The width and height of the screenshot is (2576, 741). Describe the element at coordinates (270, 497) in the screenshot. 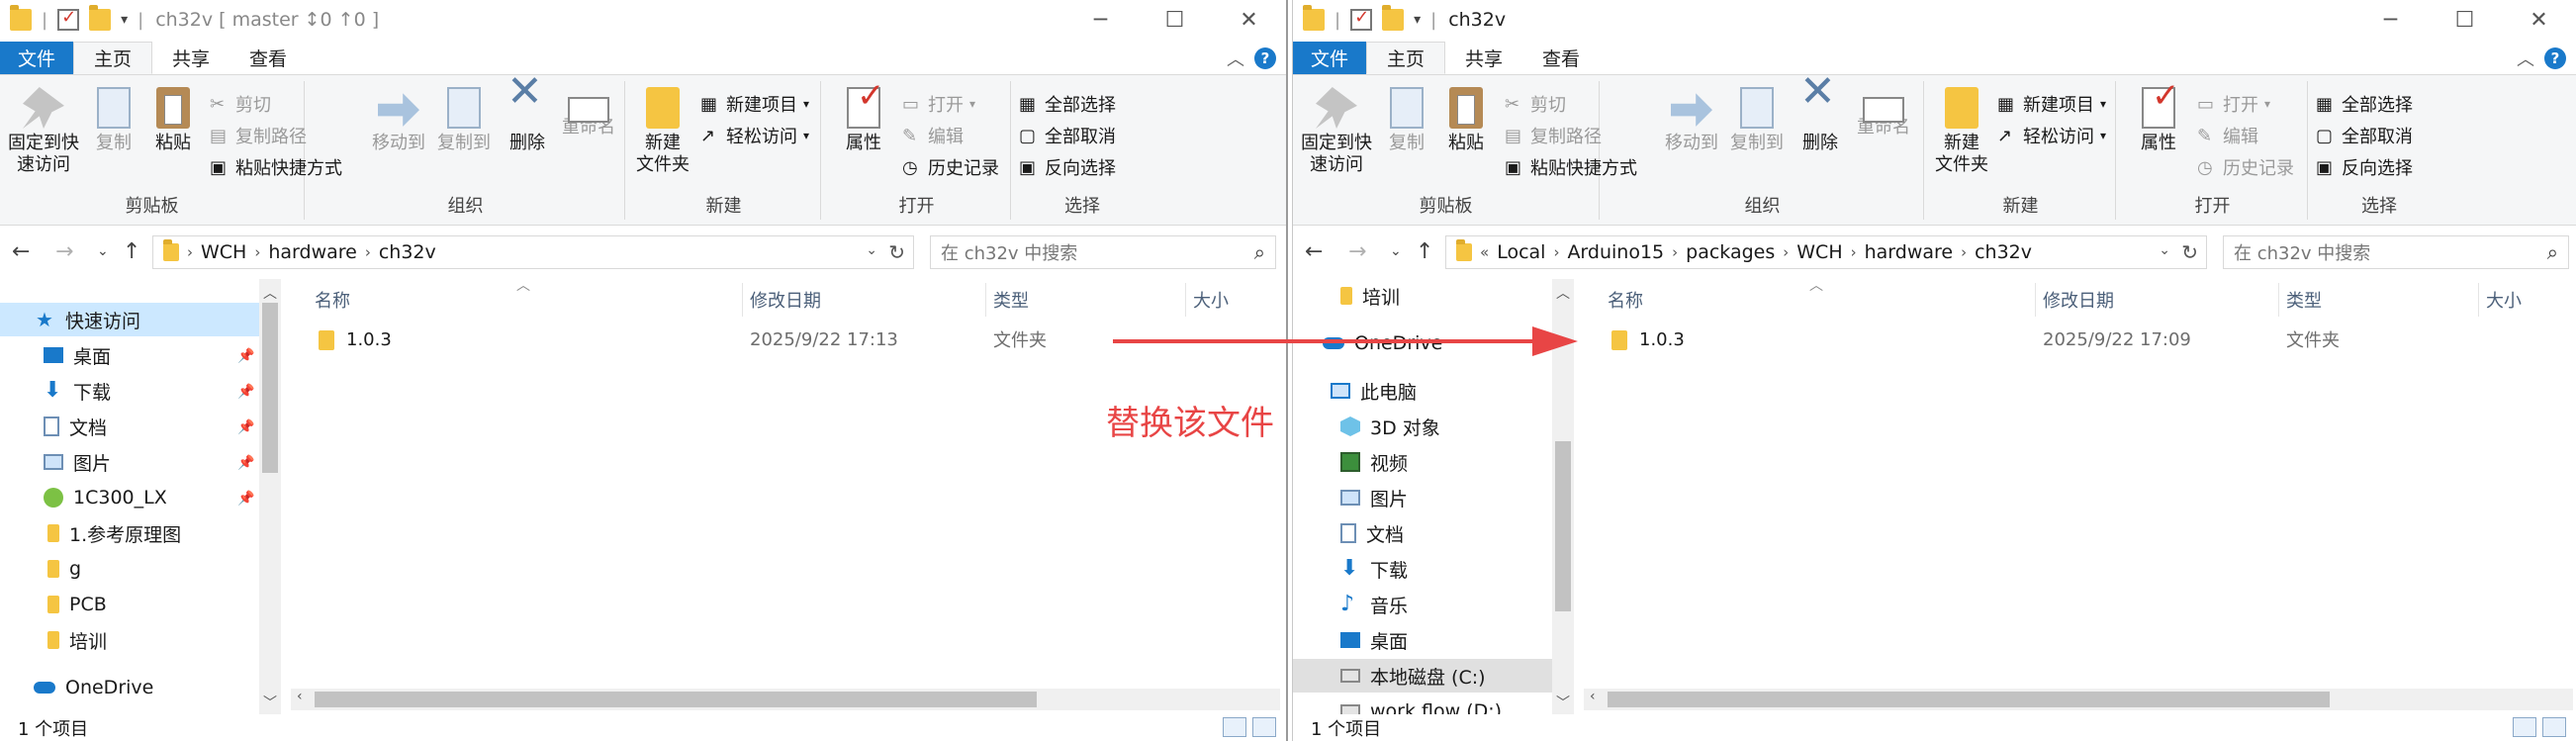

I see `nav-scrollbar: ︿ ﹀` at that location.